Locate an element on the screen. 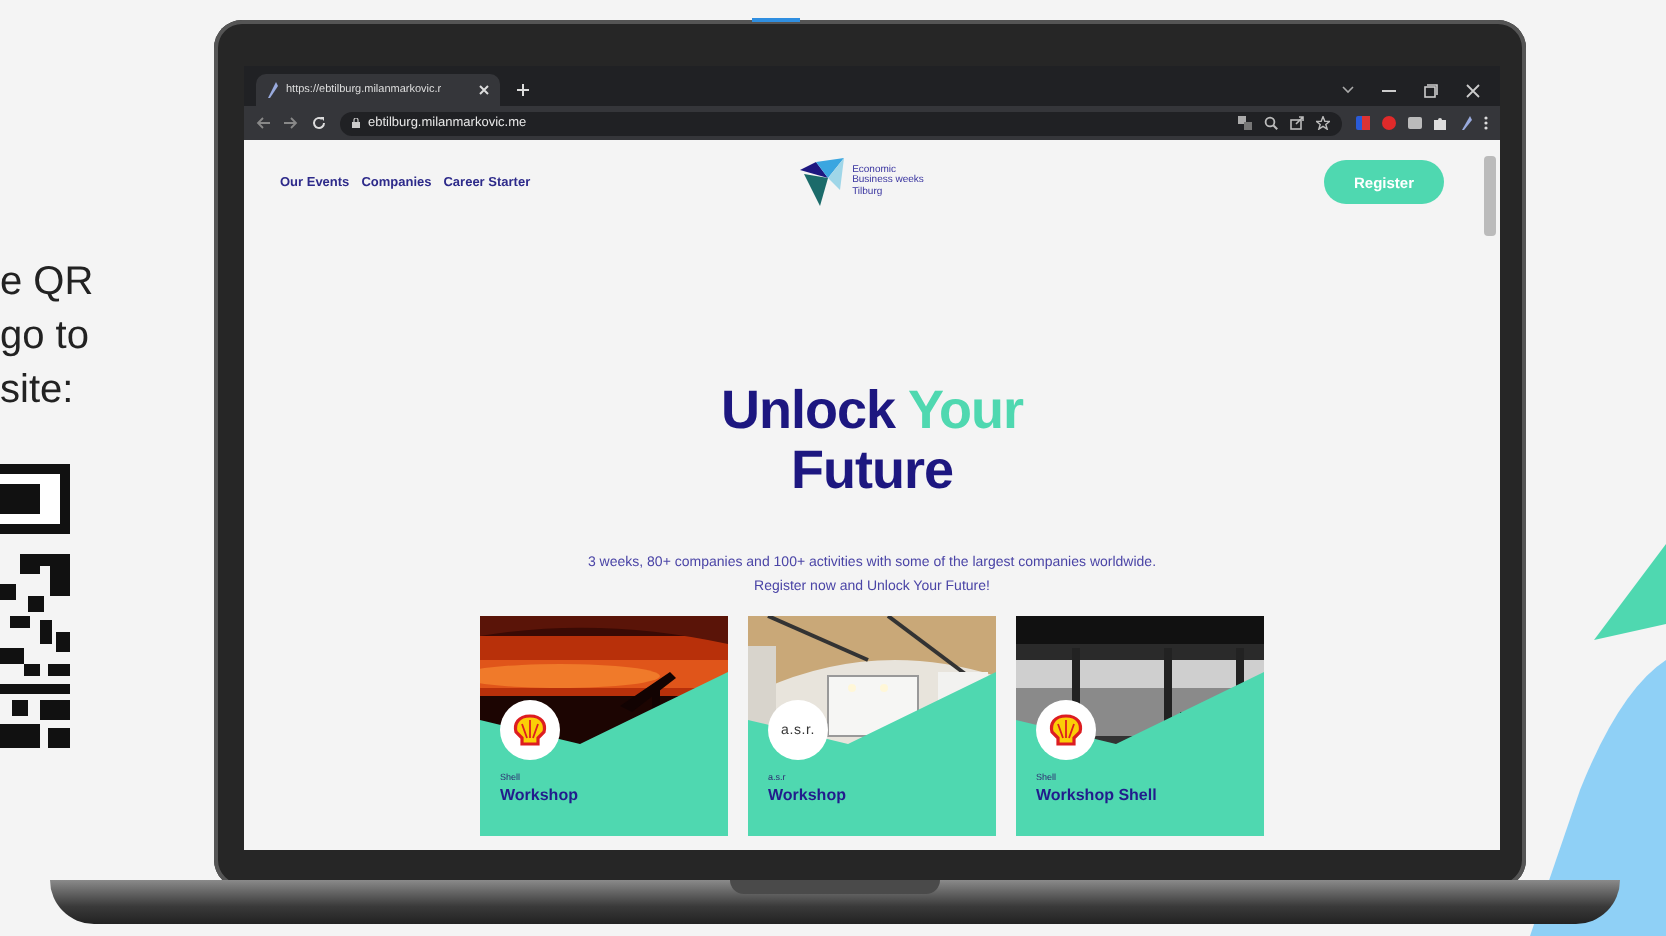 The image size is (1666, 936). translate-icon is located at coordinates (1245, 123).